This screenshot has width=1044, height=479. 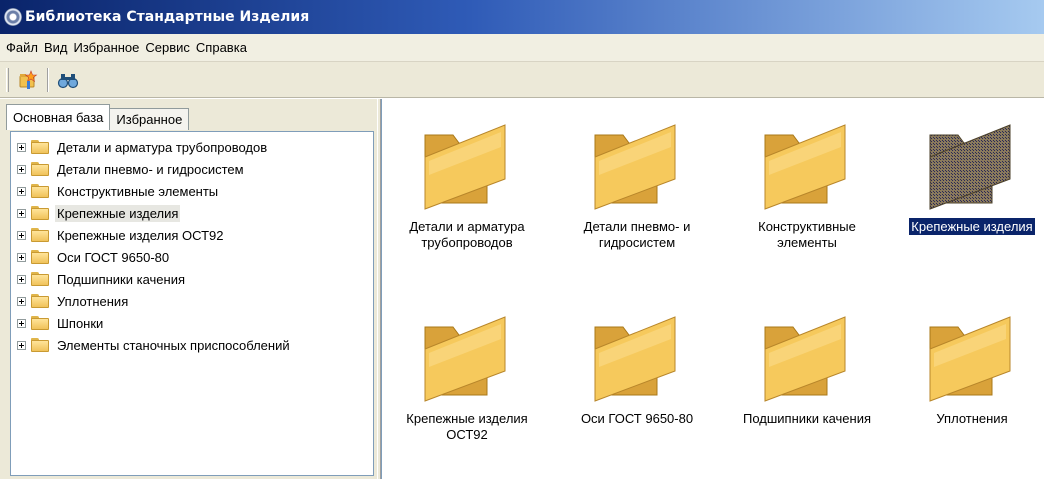 What do you see at coordinates (93, 301) in the screenshot?
I see `tree-item-label: Уплотнения` at bounding box center [93, 301].